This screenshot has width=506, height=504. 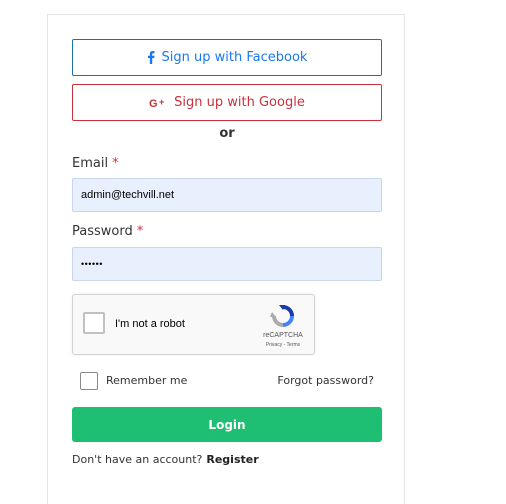 I want to click on password-label-text: Password, so click(x=102, y=231).